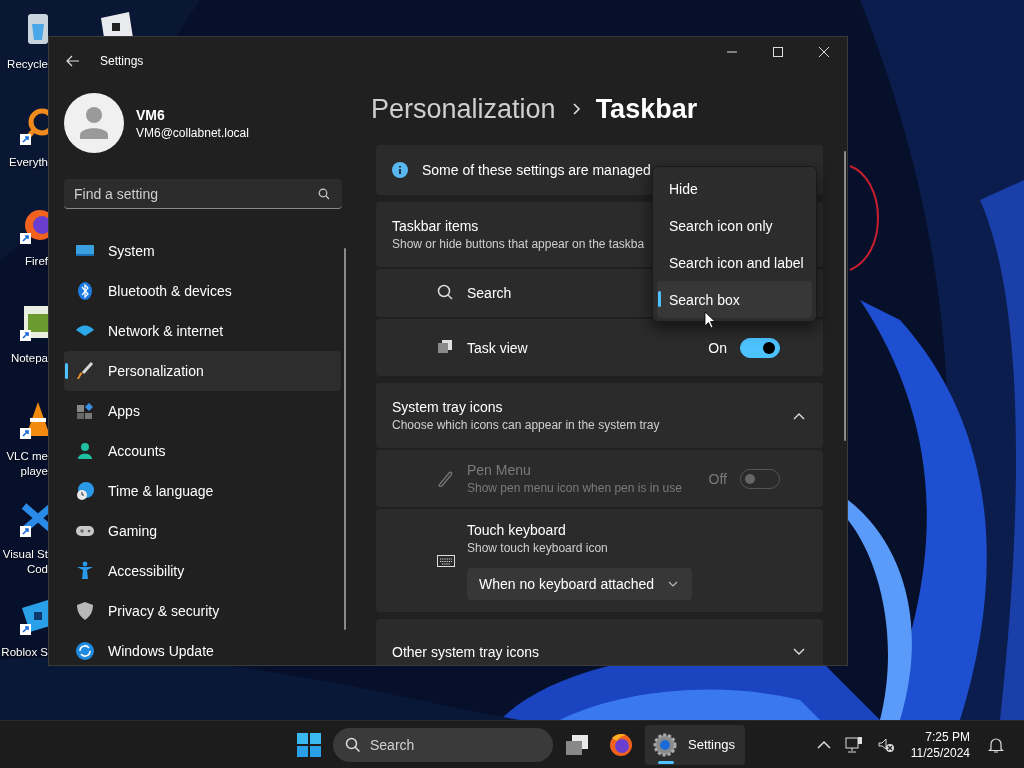 This screenshot has height=768, width=1024. I want to click on setting-description: Show touch keyboard icon, so click(538, 547).